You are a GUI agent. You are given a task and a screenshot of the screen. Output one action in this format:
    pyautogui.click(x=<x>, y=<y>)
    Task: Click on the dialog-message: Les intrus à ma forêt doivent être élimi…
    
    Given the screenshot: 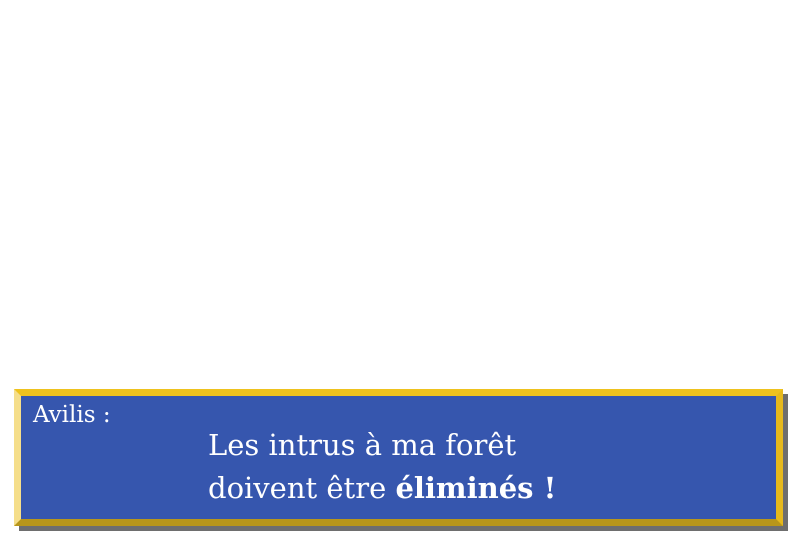 What is the action you would take?
    pyautogui.click(x=382, y=467)
    